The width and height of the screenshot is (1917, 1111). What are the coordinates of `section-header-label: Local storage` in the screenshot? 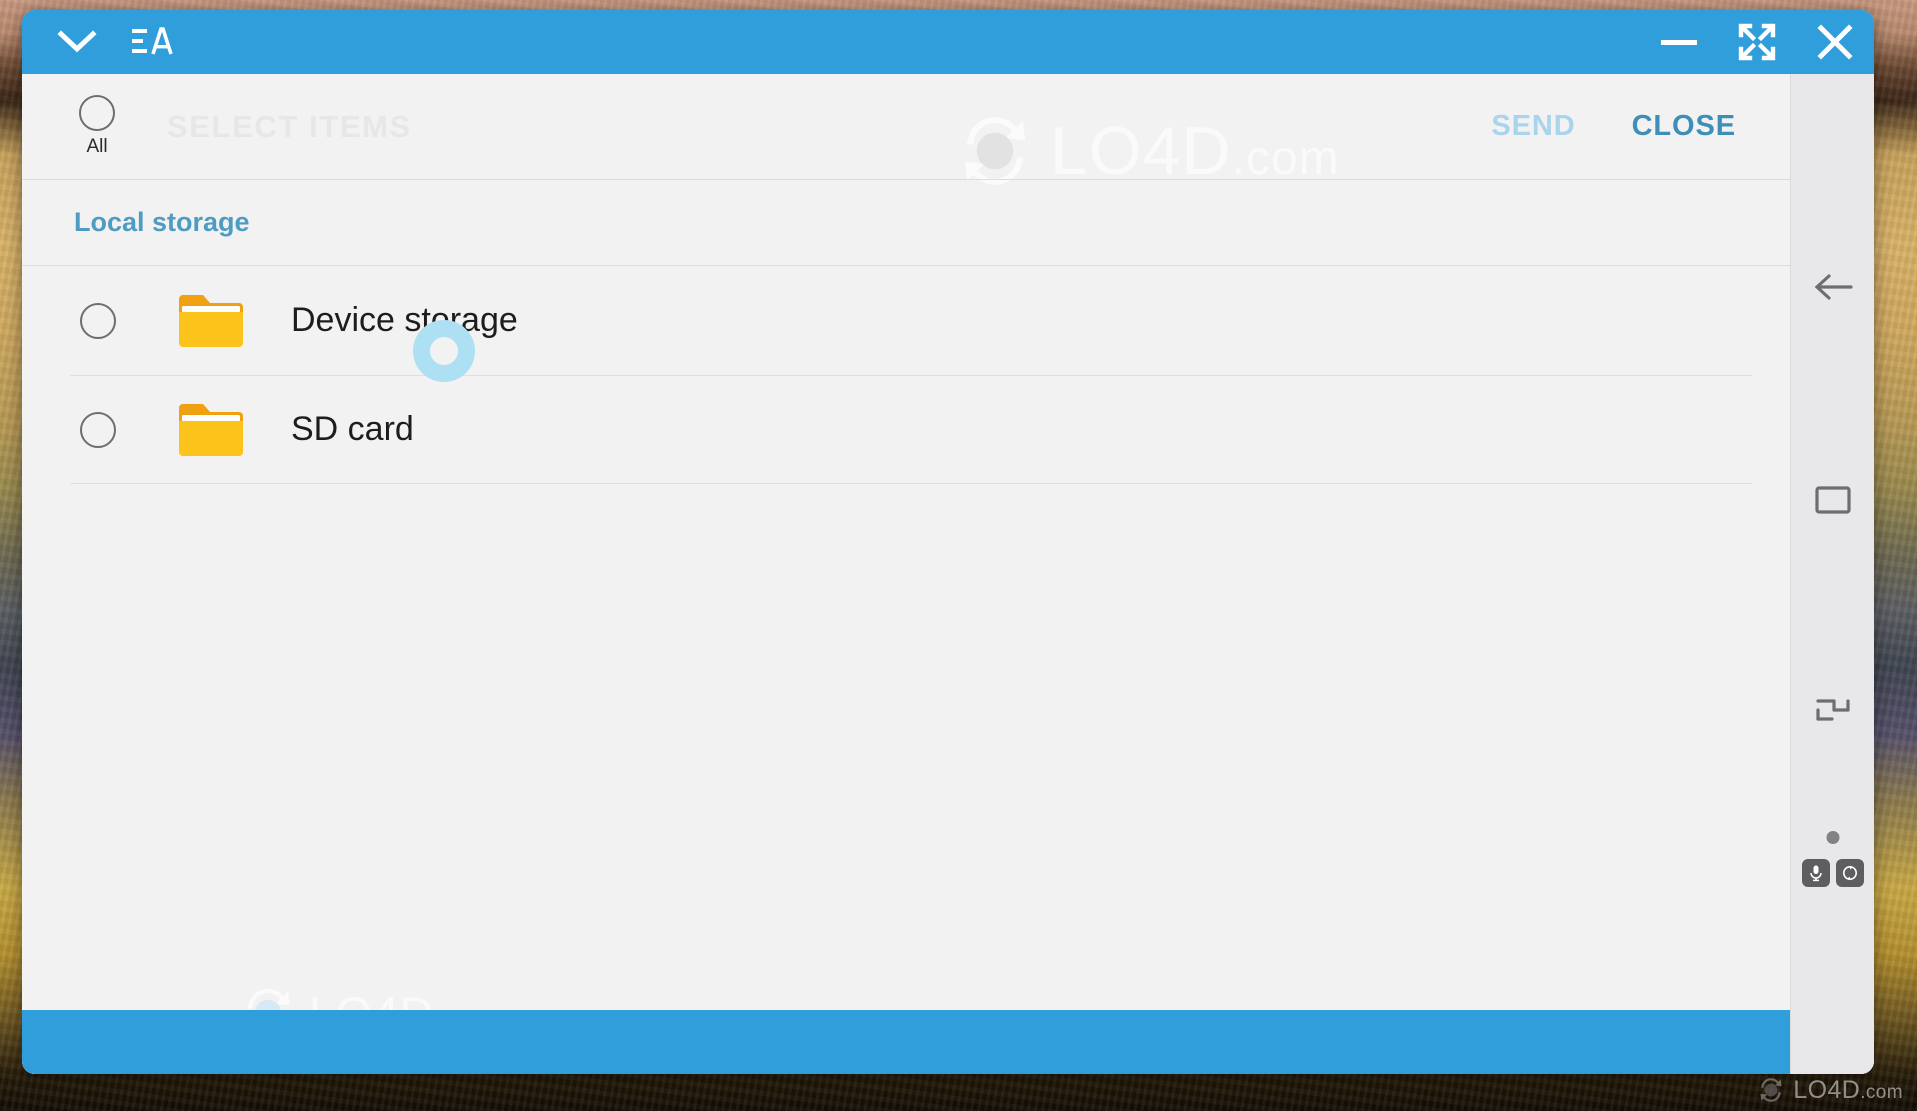 It's located at (162, 222).